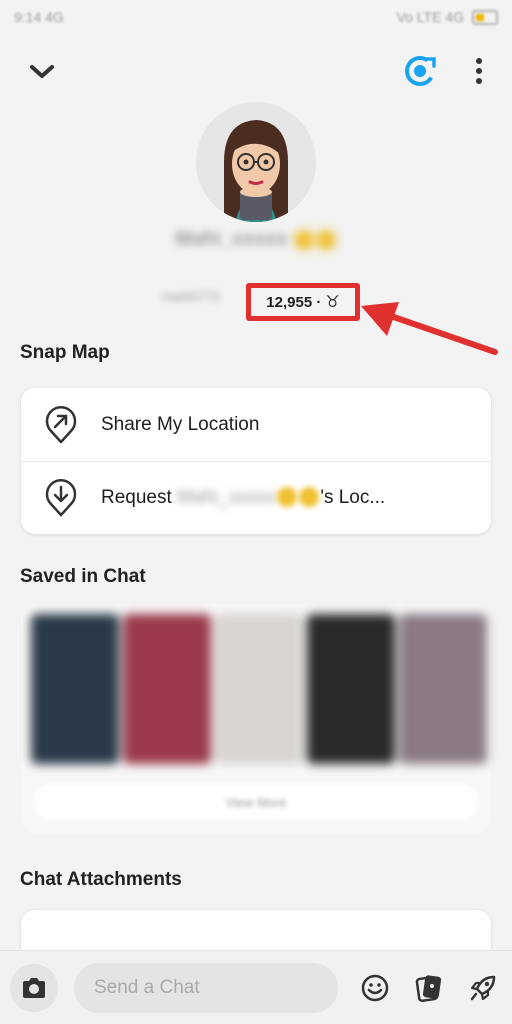 The image size is (512, 1024). I want to click on sticker-button, so click(429, 988).